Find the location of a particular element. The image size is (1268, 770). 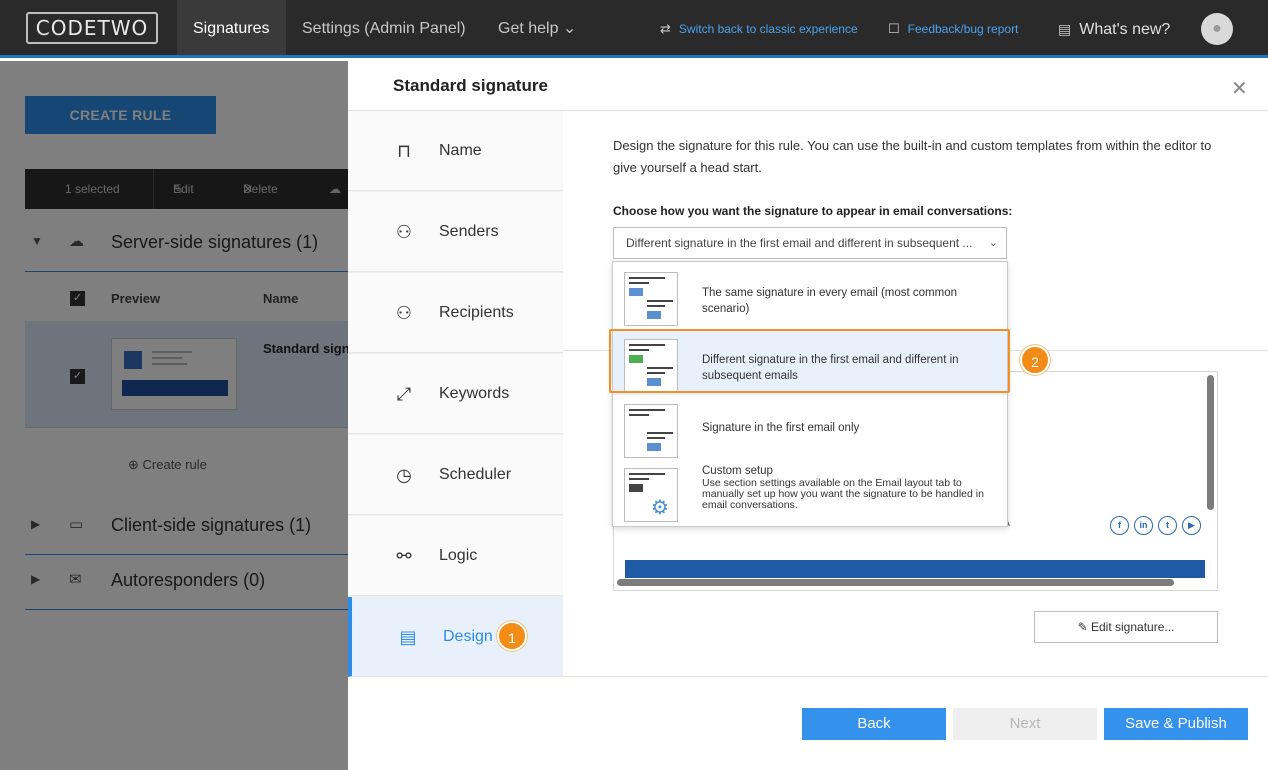

codetwo-logo: CODETWO is located at coordinates (92, 28).